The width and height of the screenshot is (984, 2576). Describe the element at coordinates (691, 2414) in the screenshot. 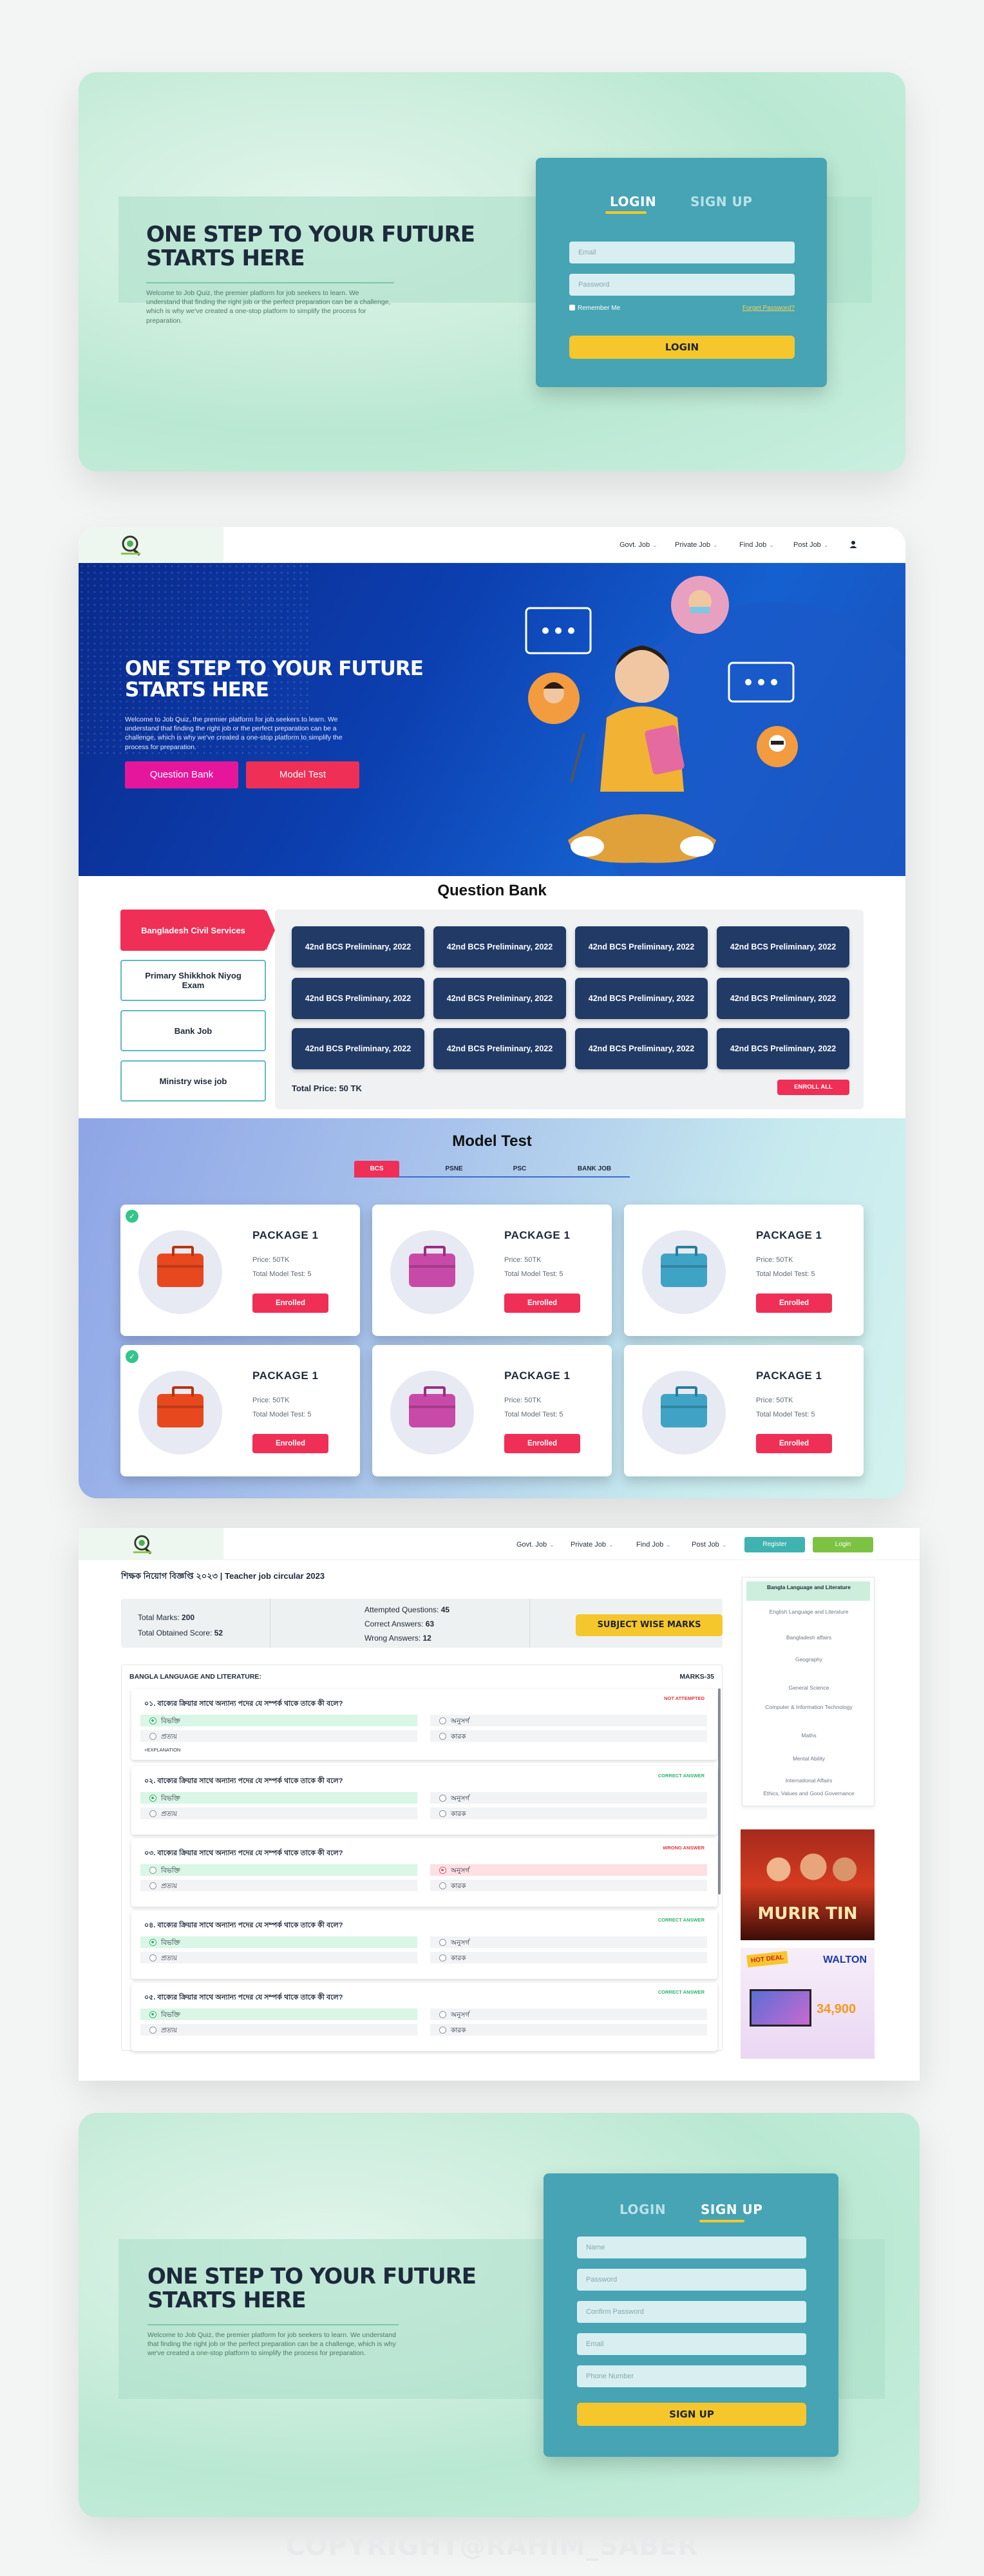

I see `signup-button: SIGN UP` at that location.